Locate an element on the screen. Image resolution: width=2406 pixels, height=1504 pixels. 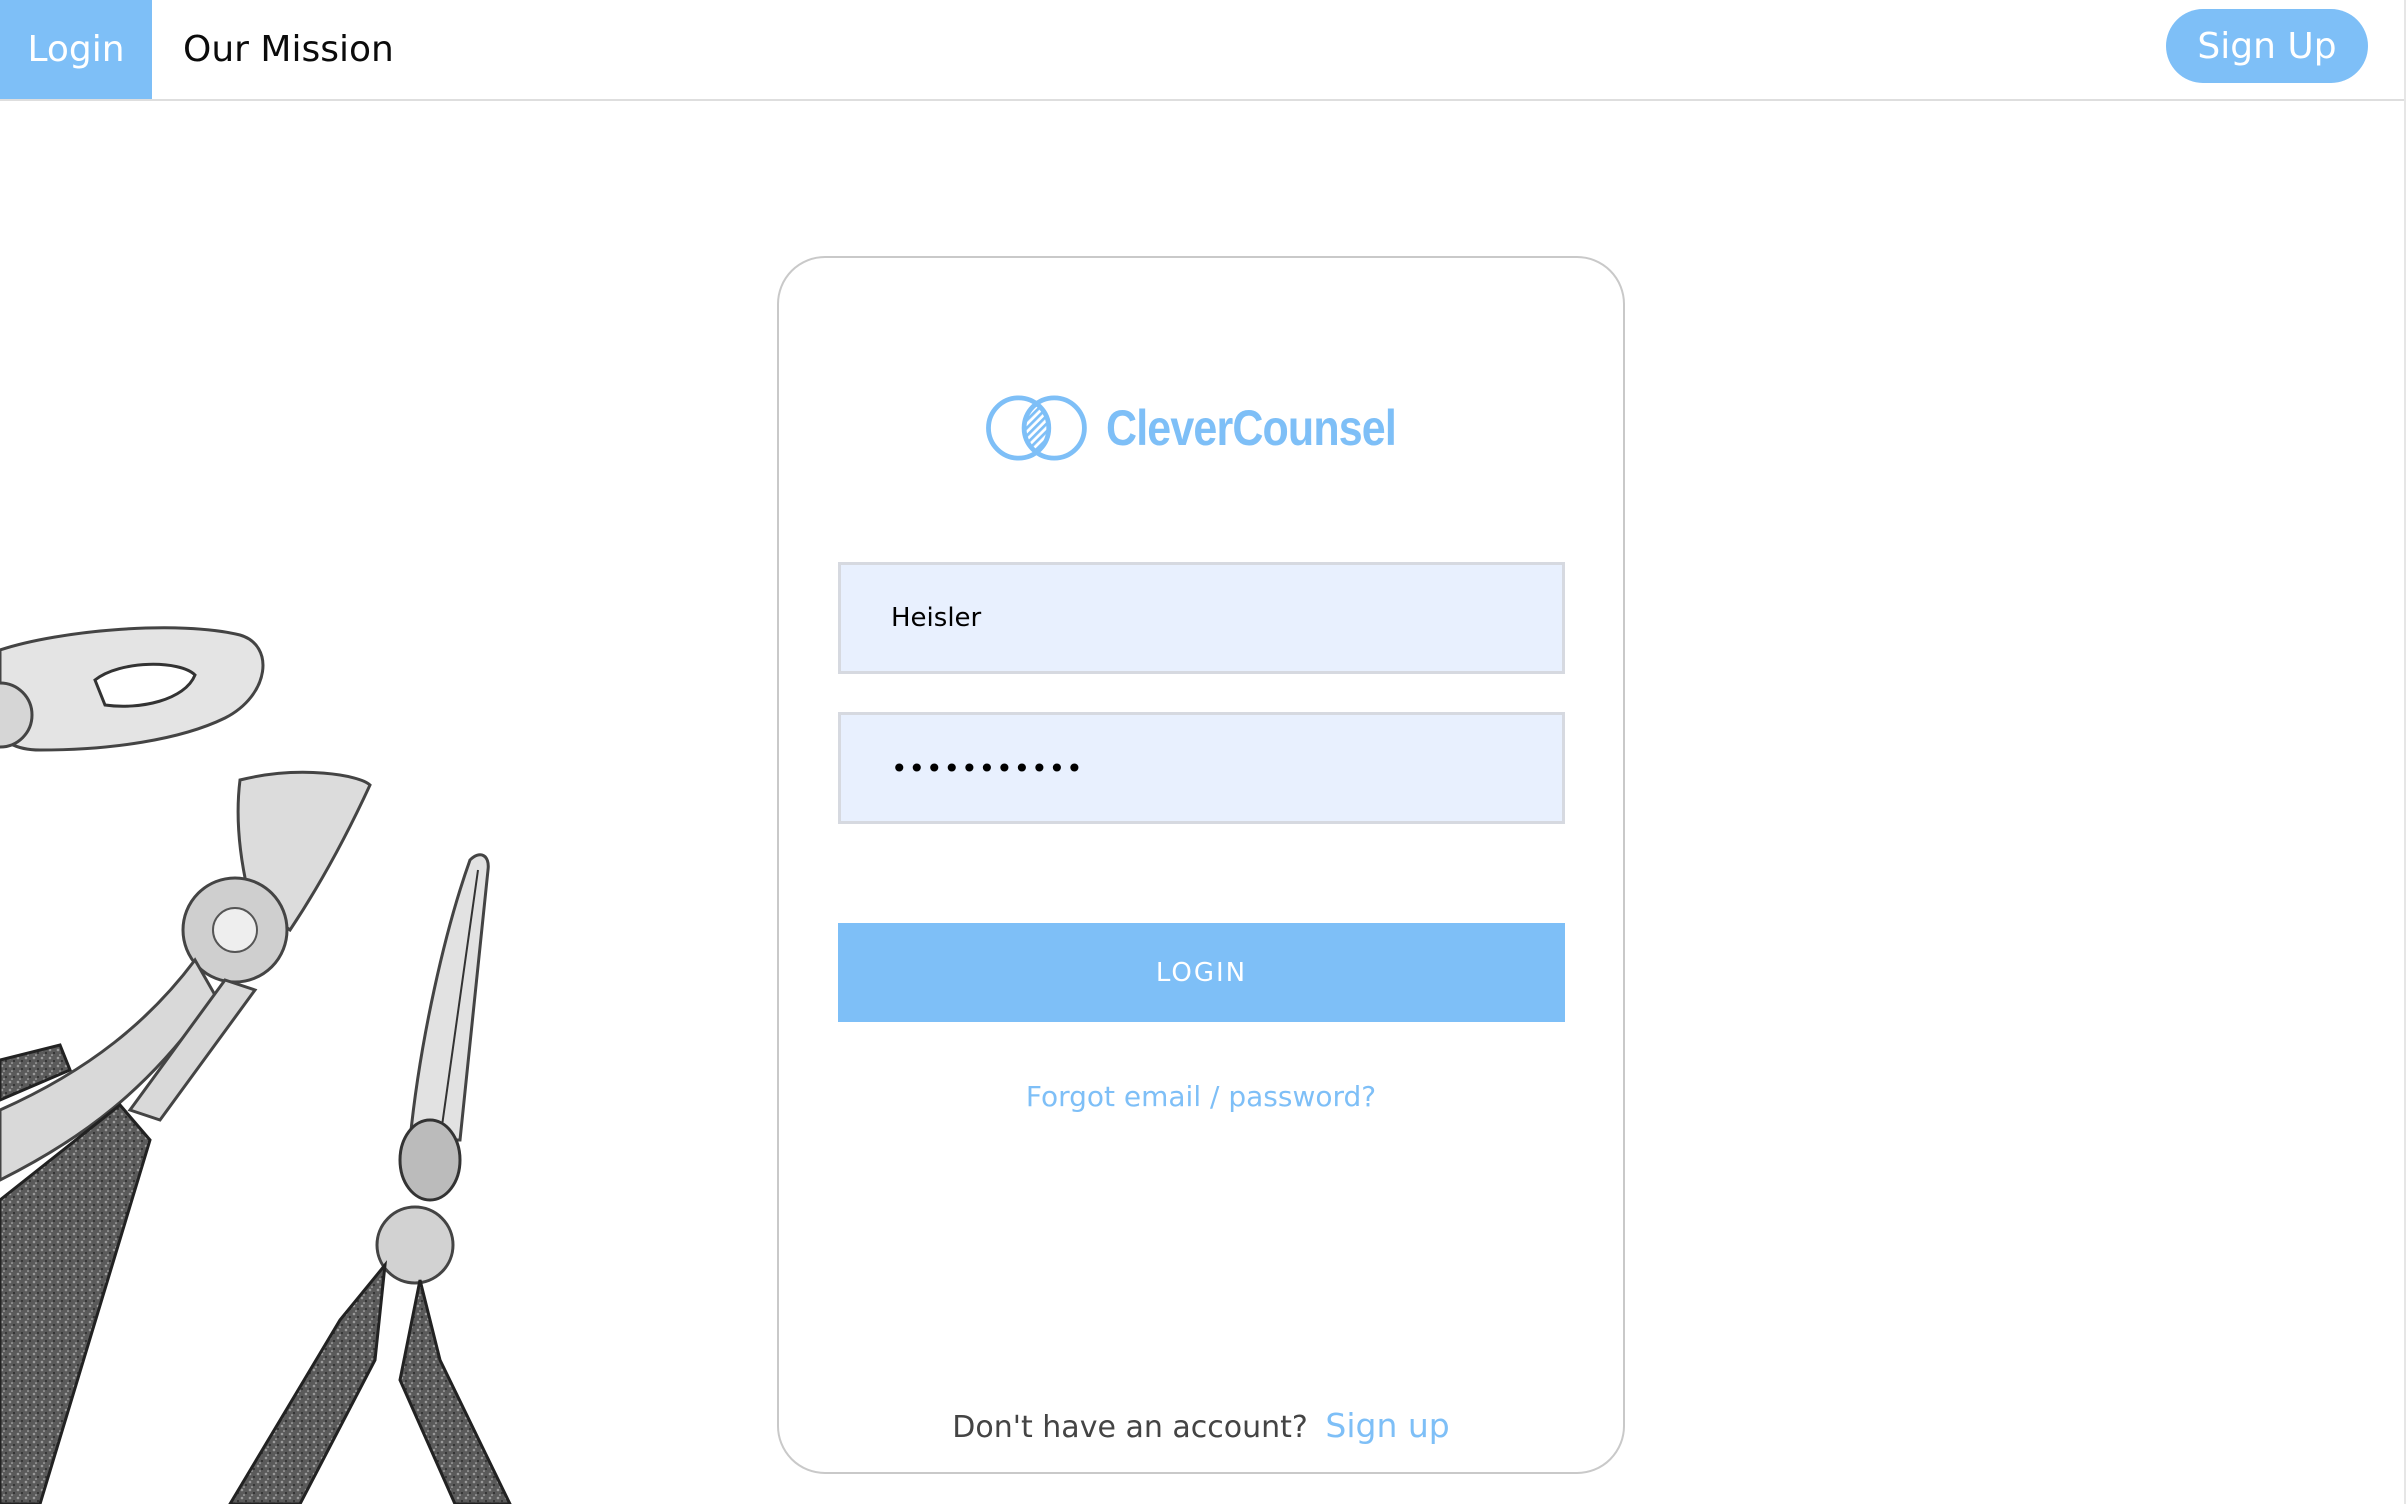
brand-name: CleverCounsel is located at coordinates (1251, 428).